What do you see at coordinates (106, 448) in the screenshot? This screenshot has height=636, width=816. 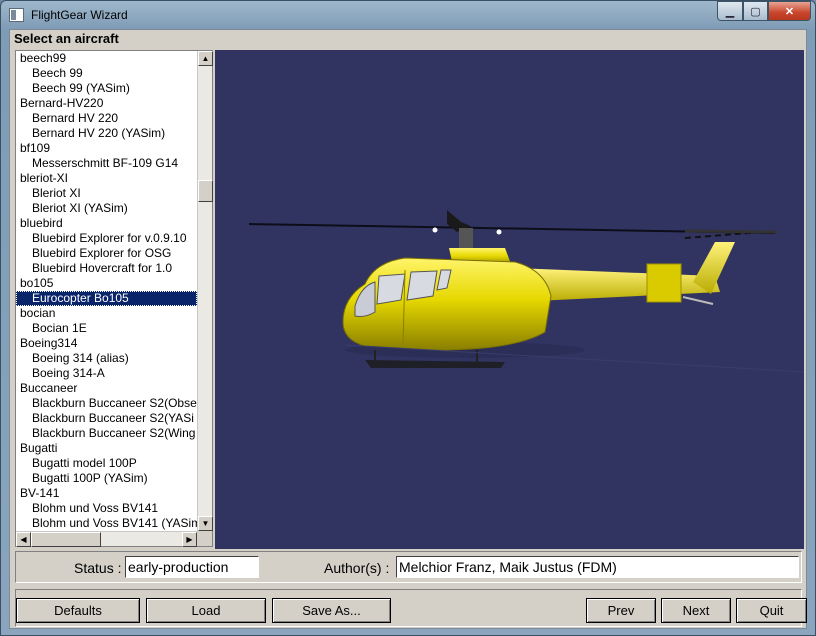 I see `list-group-header: Bugatti` at bounding box center [106, 448].